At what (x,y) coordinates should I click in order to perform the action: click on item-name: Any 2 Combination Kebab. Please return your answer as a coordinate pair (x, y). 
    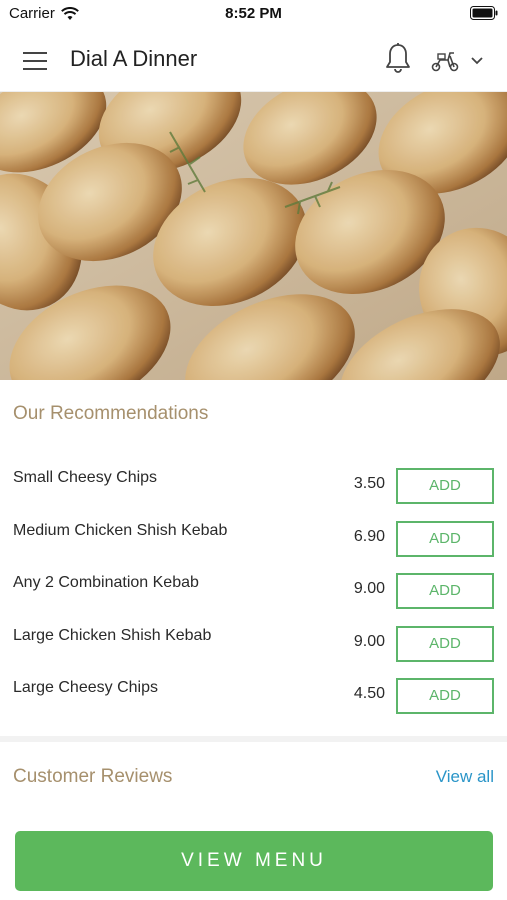
    Looking at the image, I should click on (106, 582).